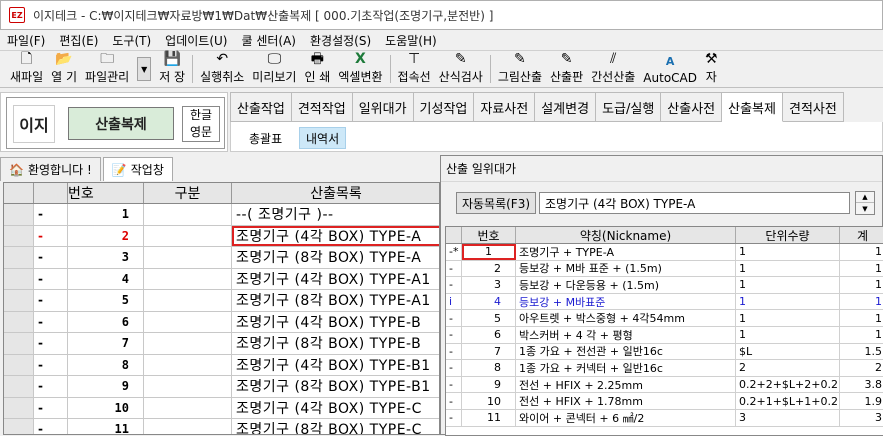 This screenshot has height=436, width=883. I want to click on tab-workspace: 📝 작업창, so click(137, 169).